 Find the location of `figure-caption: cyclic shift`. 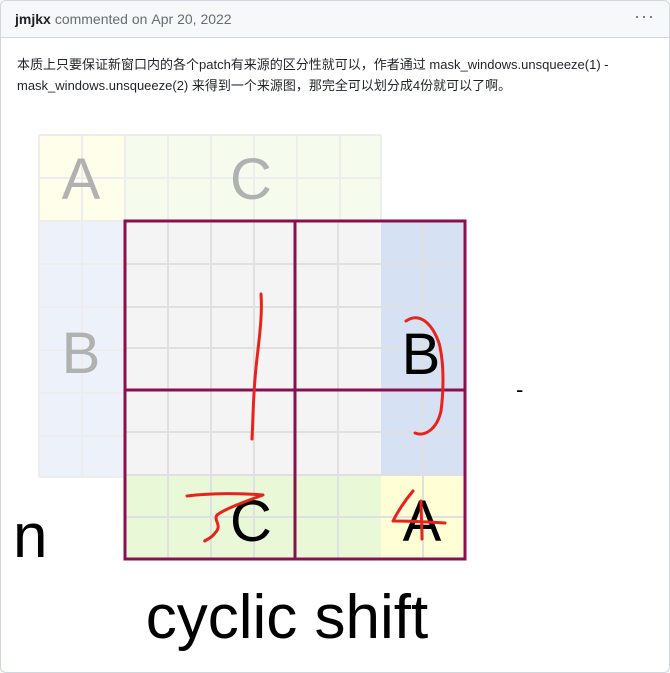

figure-caption: cyclic shift is located at coordinates (287, 617).